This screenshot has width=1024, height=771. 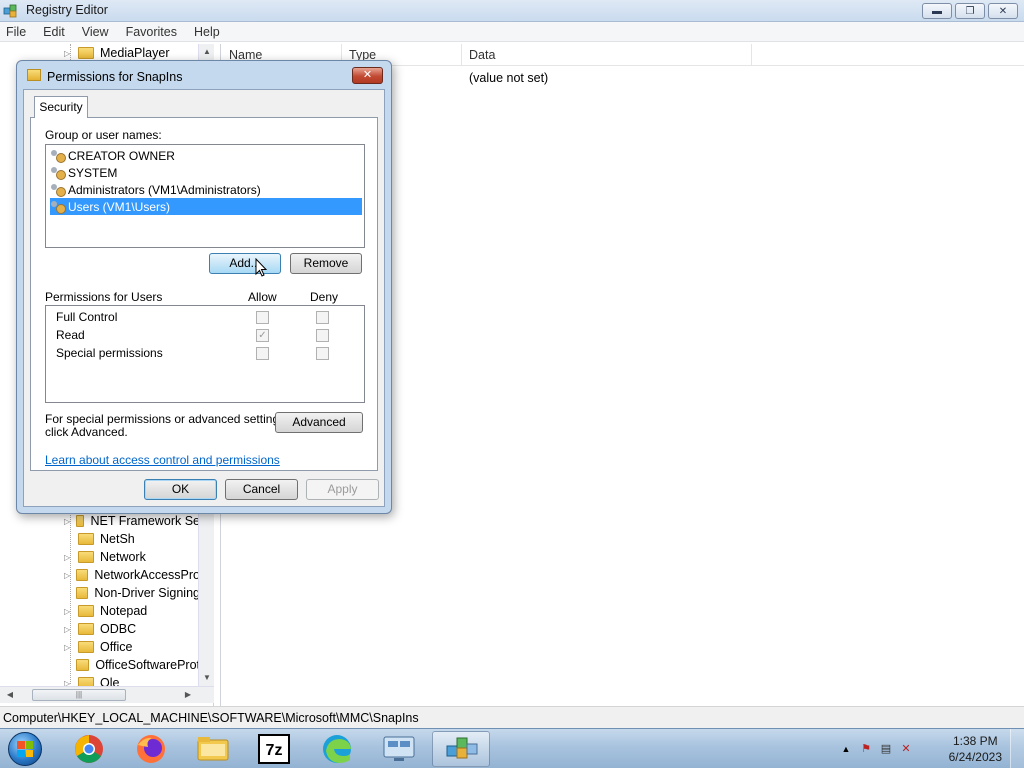 I want to click on action-center-flag-icon: ⚑, so click(x=866, y=749).